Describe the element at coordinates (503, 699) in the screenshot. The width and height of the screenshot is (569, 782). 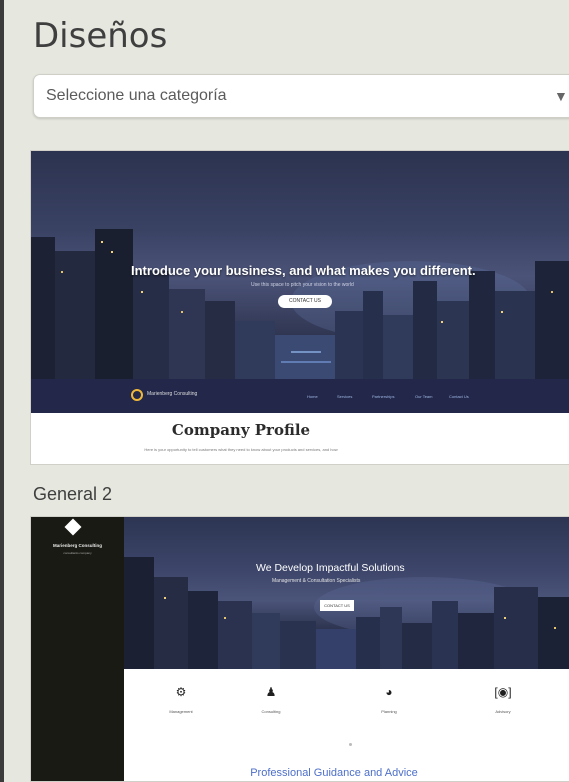
I see `preview-service-advisory: [◉] Advisory` at that location.